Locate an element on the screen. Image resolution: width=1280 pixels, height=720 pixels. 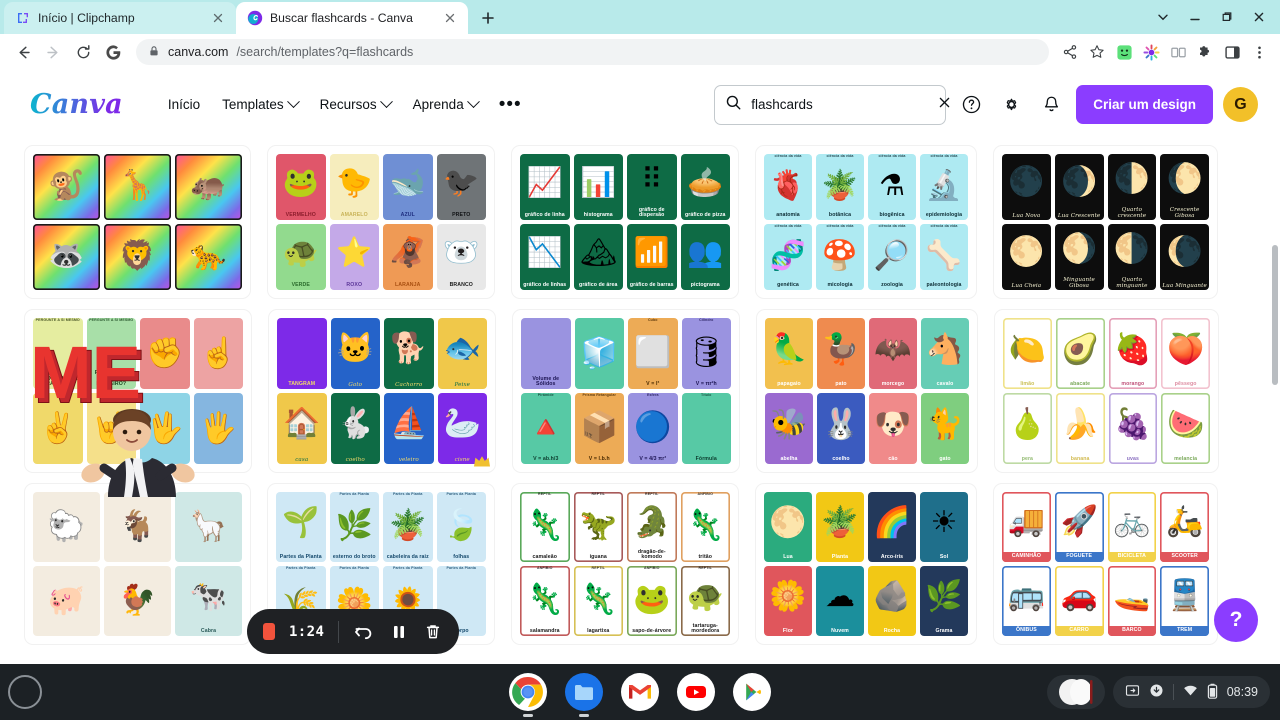
colorful-extension-icon is located at coordinates (1151, 52).